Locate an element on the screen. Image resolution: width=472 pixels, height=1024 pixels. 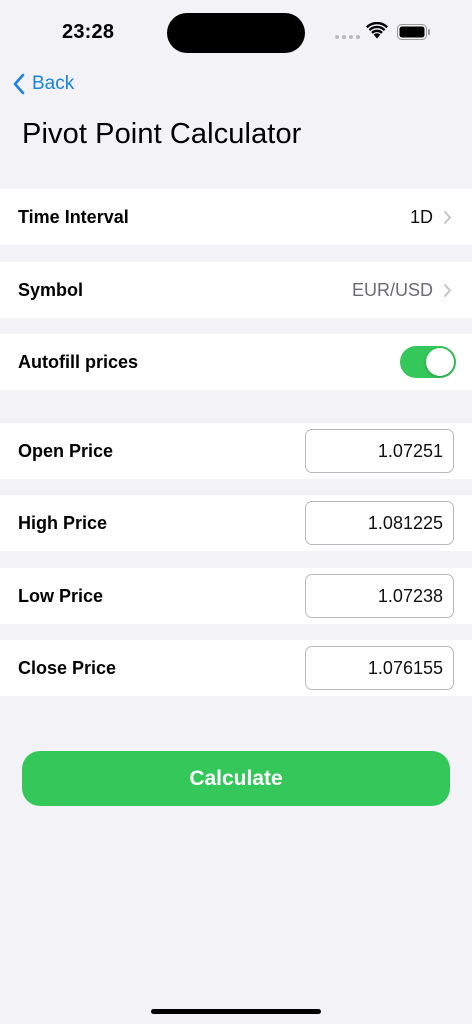
close-price-input is located at coordinates (379, 668).